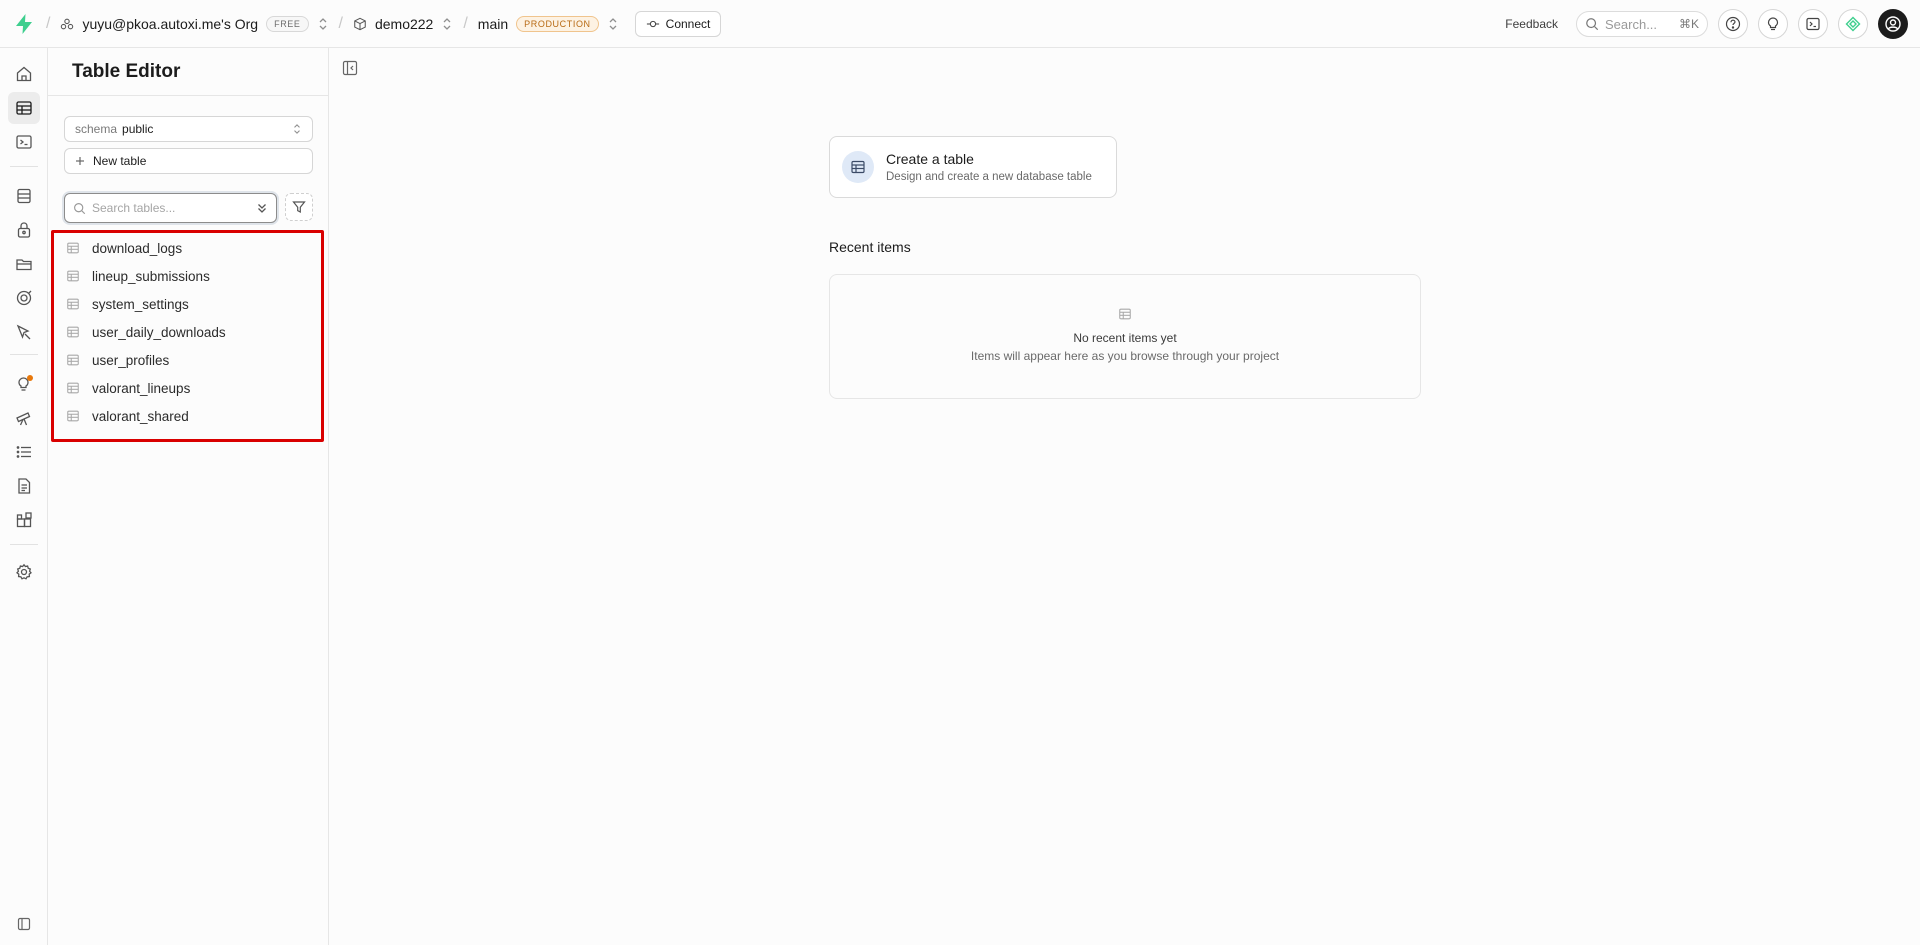  I want to click on table-name: user_daily_downloads, so click(159, 332).